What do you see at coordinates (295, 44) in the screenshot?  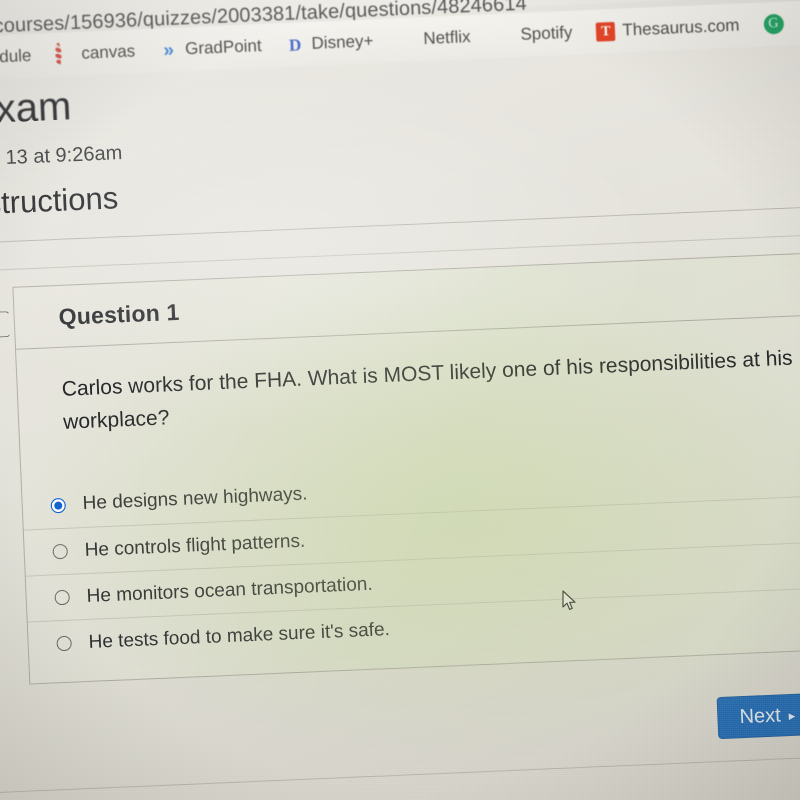 I see `disney-plus-icon: D` at bounding box center [295, 44].